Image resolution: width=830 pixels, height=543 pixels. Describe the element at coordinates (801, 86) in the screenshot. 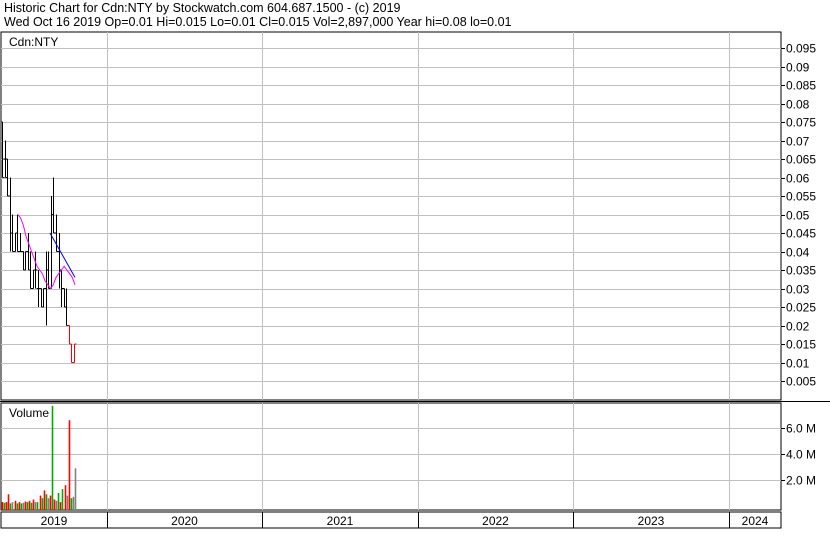

I see `price-tick-label: 0.085` at that location.